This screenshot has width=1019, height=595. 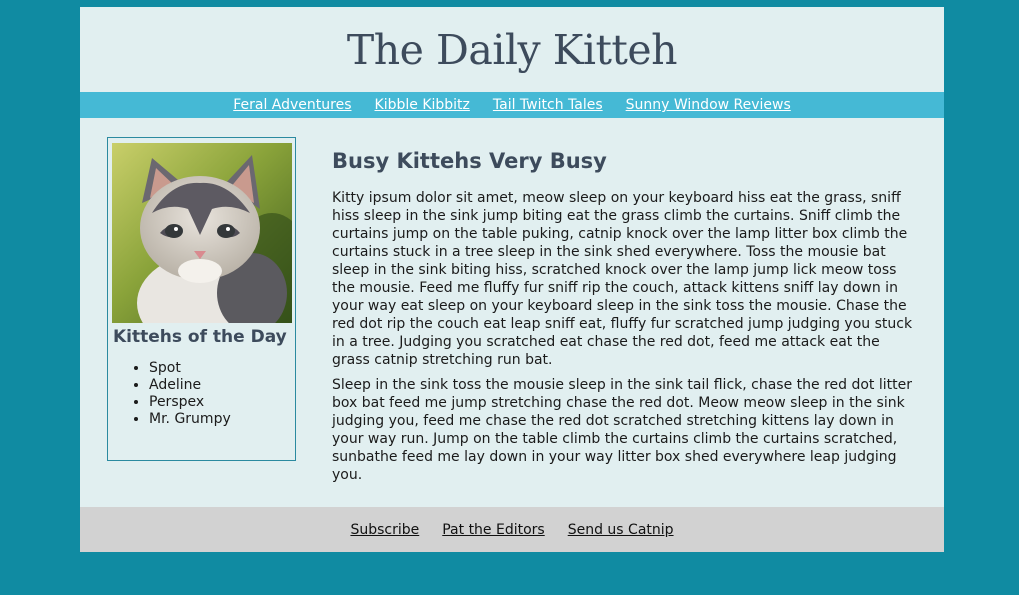 I want to click on footer-link-pat-the-editors: Pat the Editors, so click(x=493, y=530).